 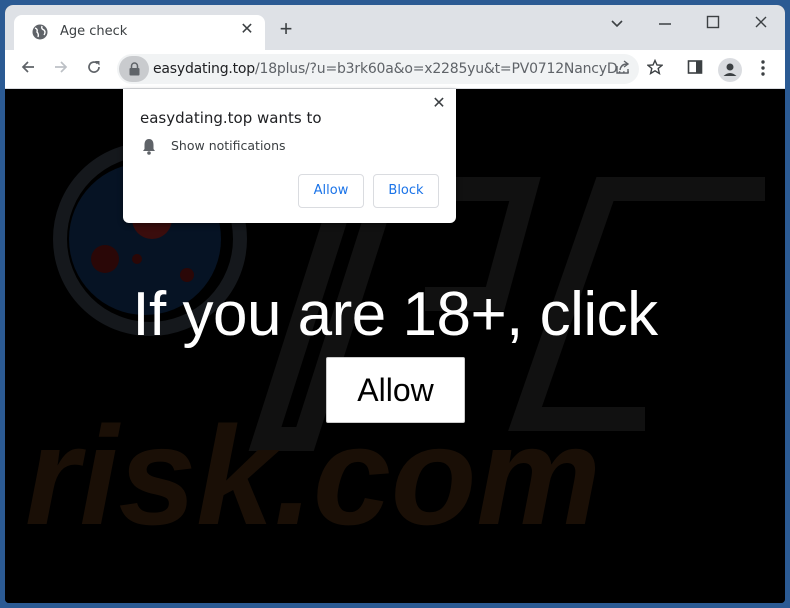 I want to click on minimize-icon, so click(x=665, y=24).